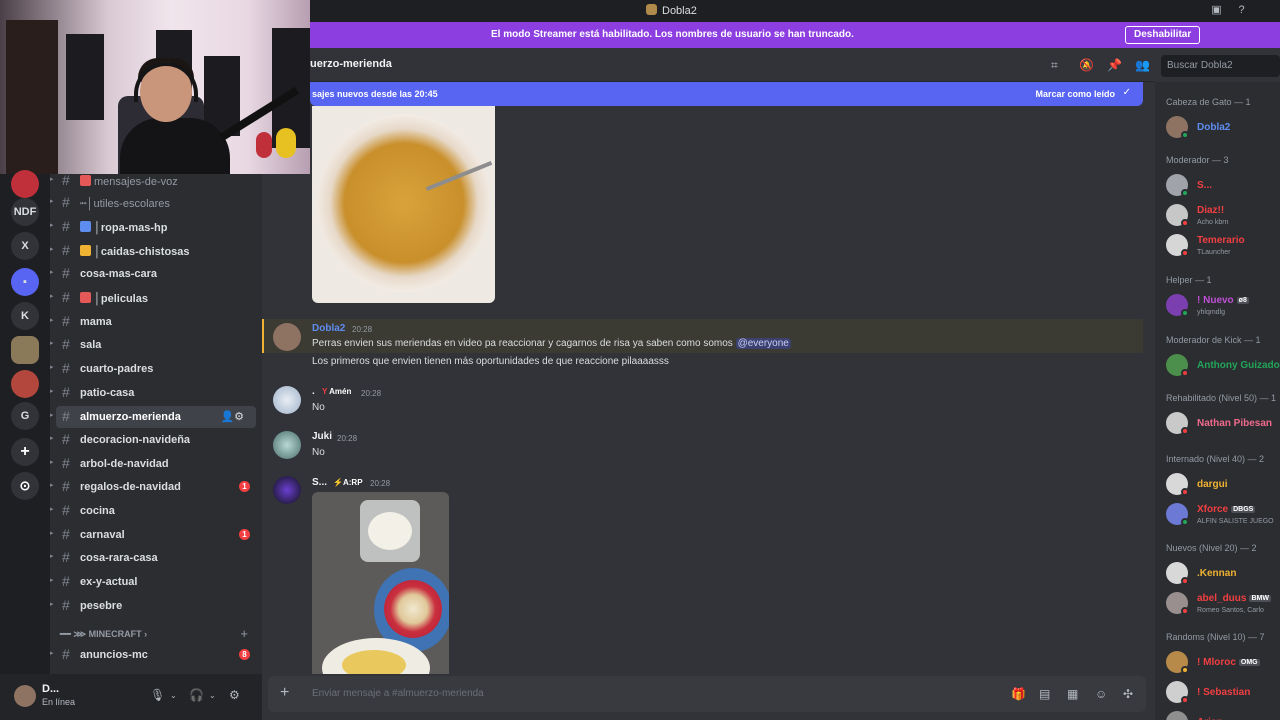 Image resolution: width=1280 pixels, height=720 pixels. What do you see at coordinates (232, 416) in the screenshot?
I see `channel-actions: 👤⚙` at bounding box center [232, 416].